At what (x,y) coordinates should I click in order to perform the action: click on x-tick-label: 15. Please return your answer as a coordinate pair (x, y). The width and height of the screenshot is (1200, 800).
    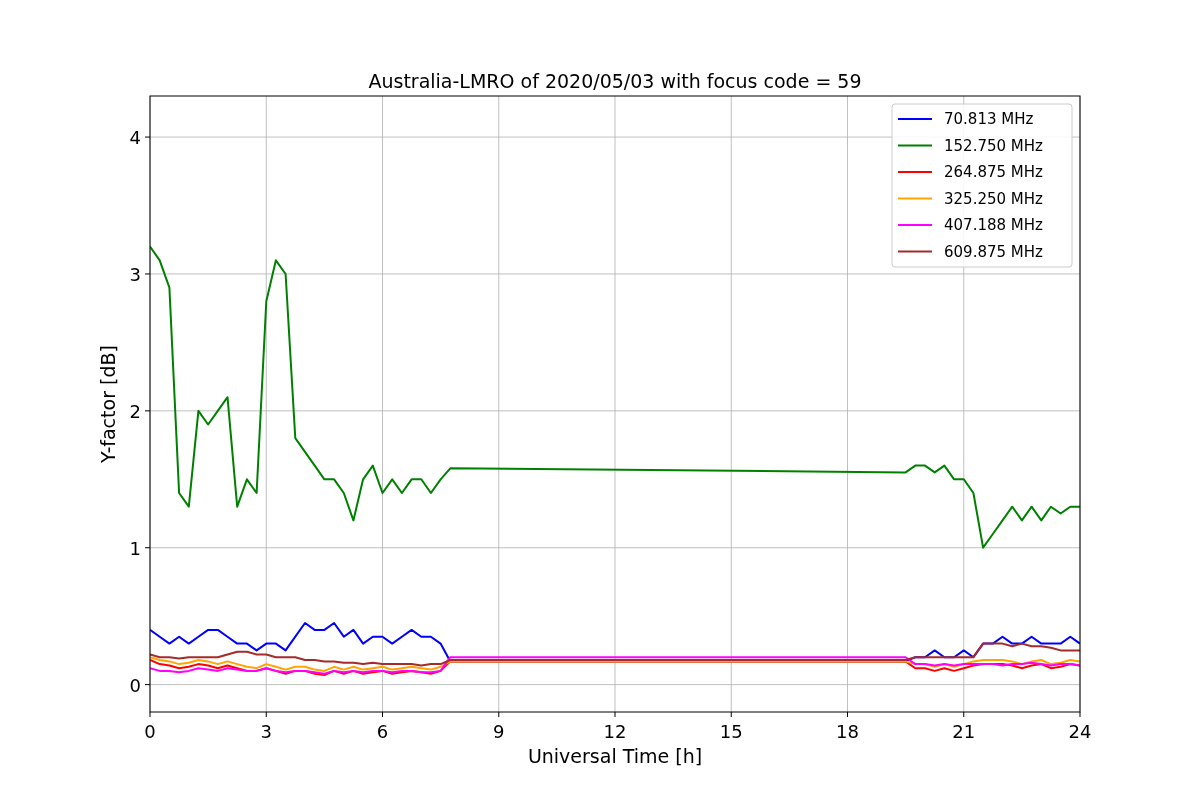
    Looking at the image, I should click on (731, 731).